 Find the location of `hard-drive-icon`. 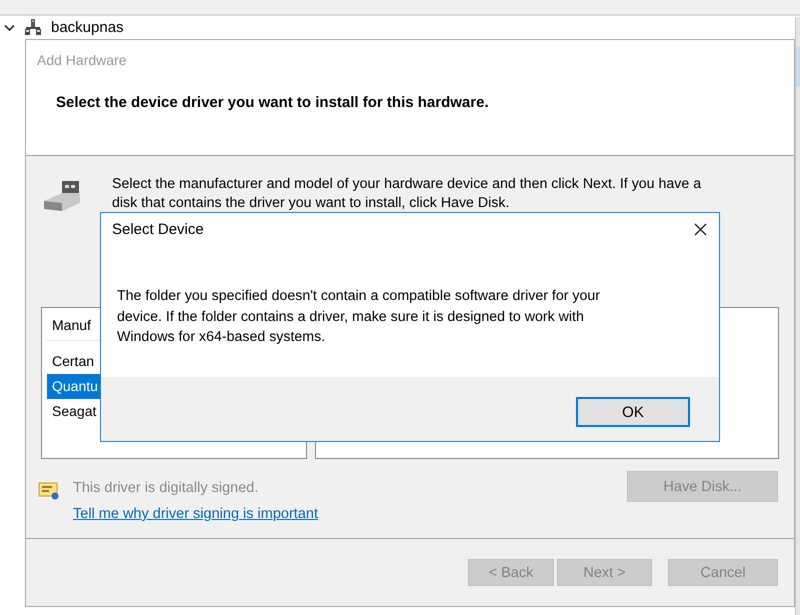

hard-drive-icon is located at coordinates (62, 196).